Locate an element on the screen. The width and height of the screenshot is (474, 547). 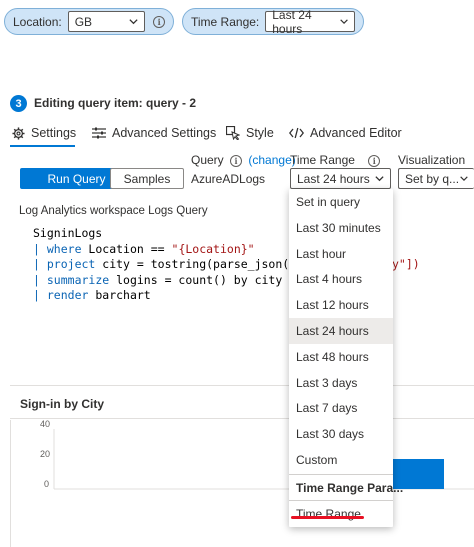
panel-border is located at coordinates (10, 483).